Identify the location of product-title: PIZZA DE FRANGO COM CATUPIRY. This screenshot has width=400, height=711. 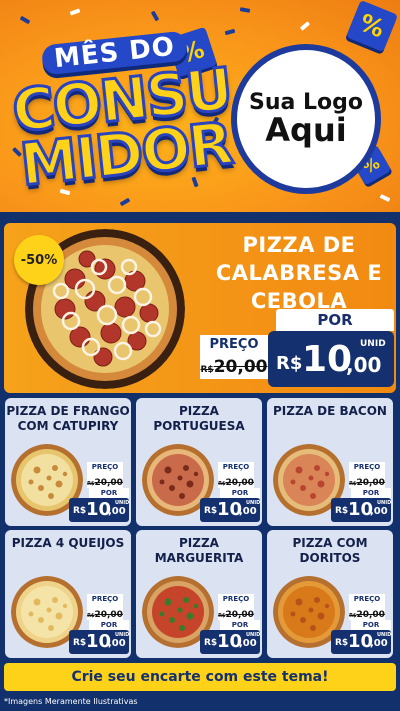
(68, 419).